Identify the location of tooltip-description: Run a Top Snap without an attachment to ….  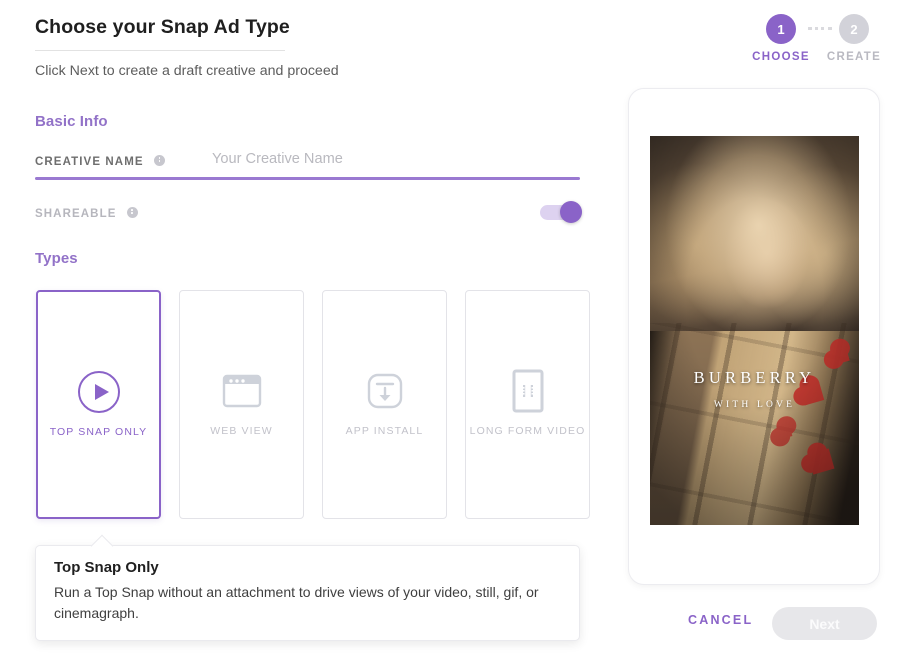
(296, 602).